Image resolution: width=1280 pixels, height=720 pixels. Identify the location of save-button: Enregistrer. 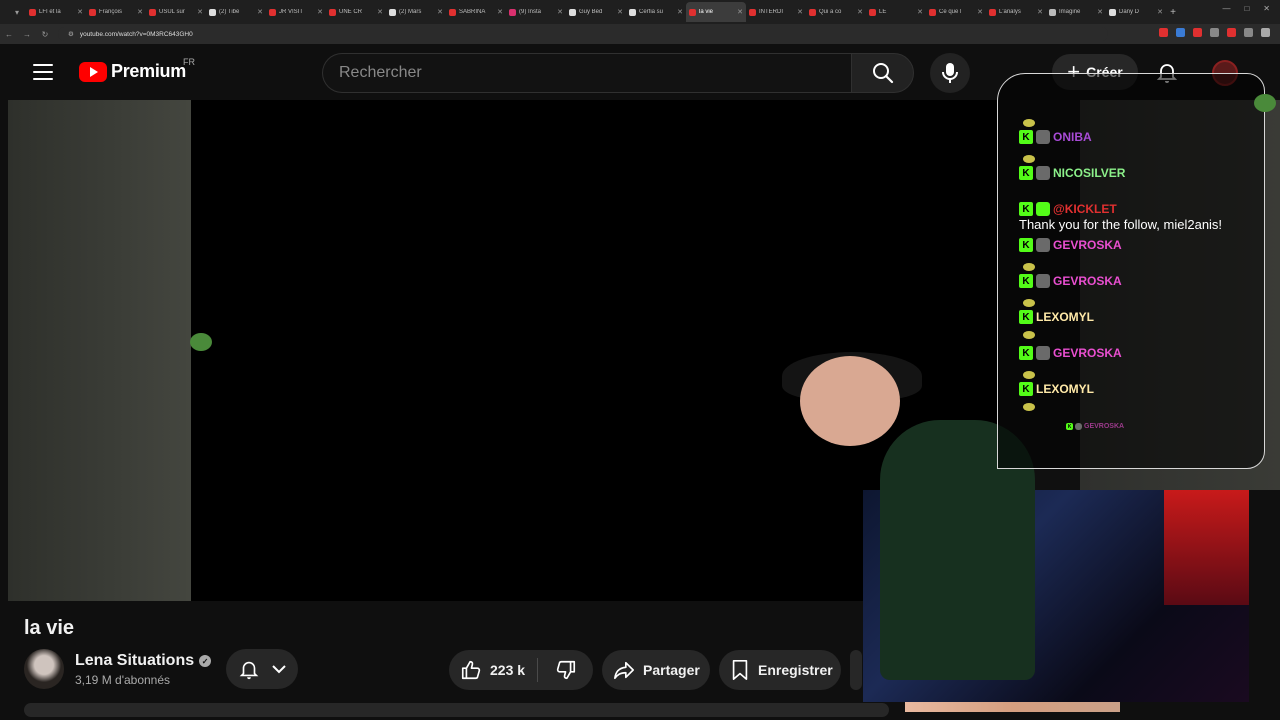
(780, 670).